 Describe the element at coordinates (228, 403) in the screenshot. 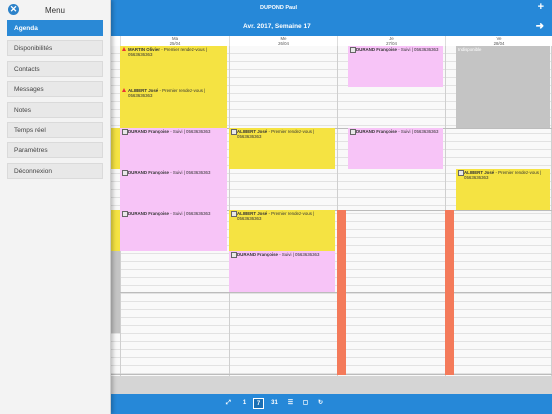

I see `expand-icon: ⤢` at that location.